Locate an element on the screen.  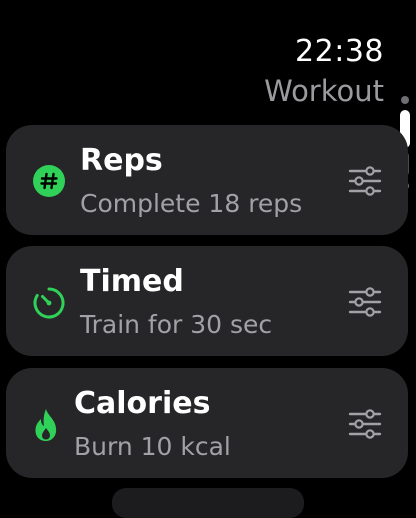
goal-subtitle: Complete 18 reps is located at coordinates (191, 203).